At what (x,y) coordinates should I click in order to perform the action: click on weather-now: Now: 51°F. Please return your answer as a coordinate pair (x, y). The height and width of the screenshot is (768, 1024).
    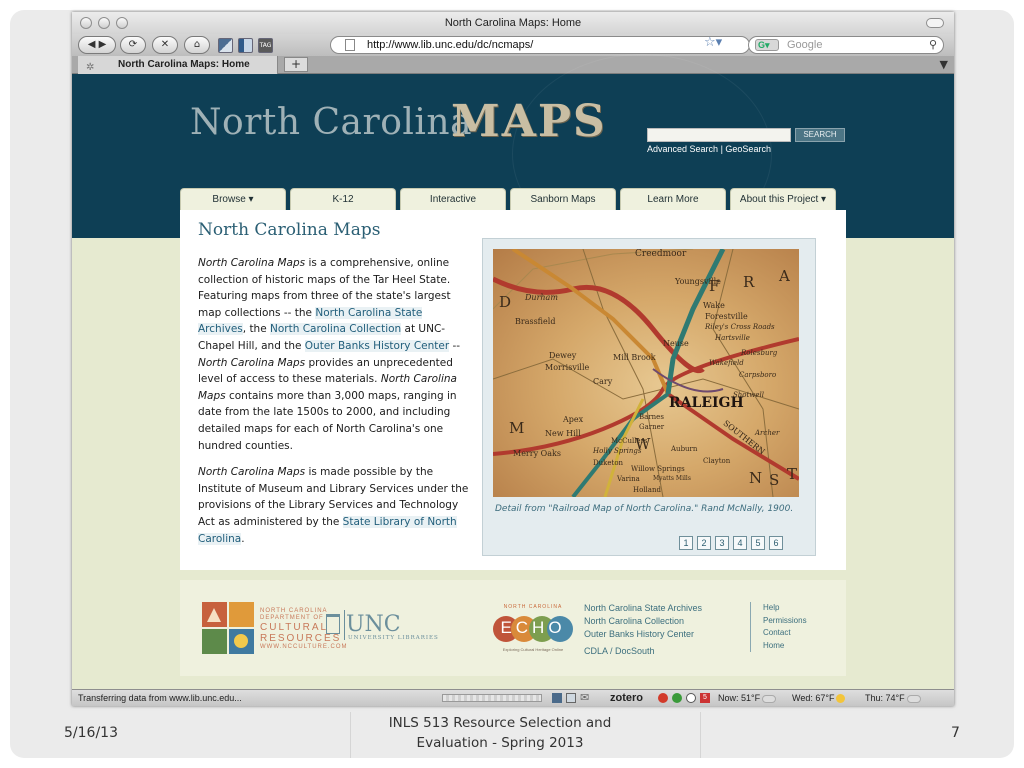
    Looking at the image, I should click on (748, 698).